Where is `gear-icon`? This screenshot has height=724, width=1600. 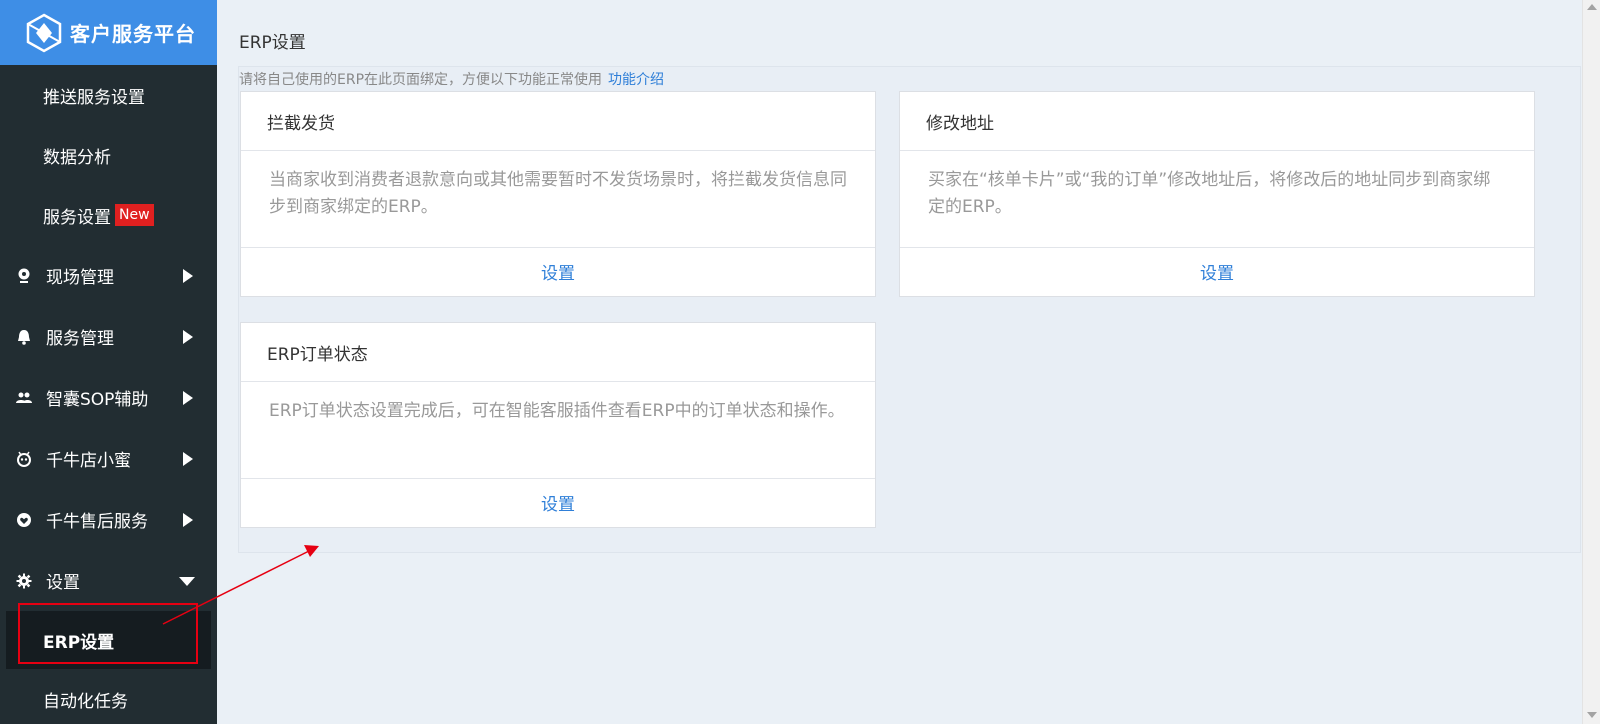 gear-icon is located at coordinates (24, 581).